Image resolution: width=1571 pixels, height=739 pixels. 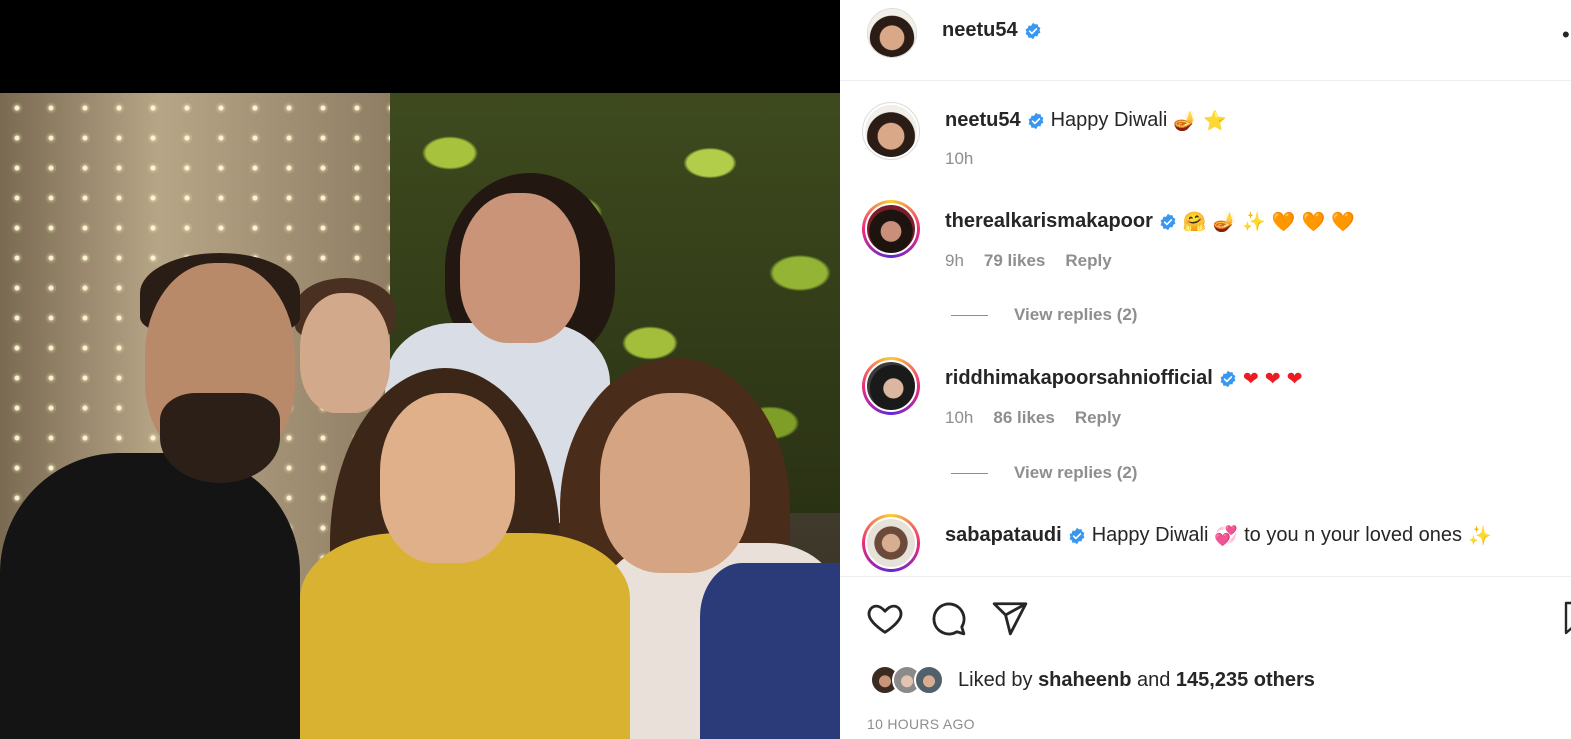 What do you see at coordinates (980, 30) in the screenshot?
I see `author-username: neetu54` at bounding box center [980, 30].